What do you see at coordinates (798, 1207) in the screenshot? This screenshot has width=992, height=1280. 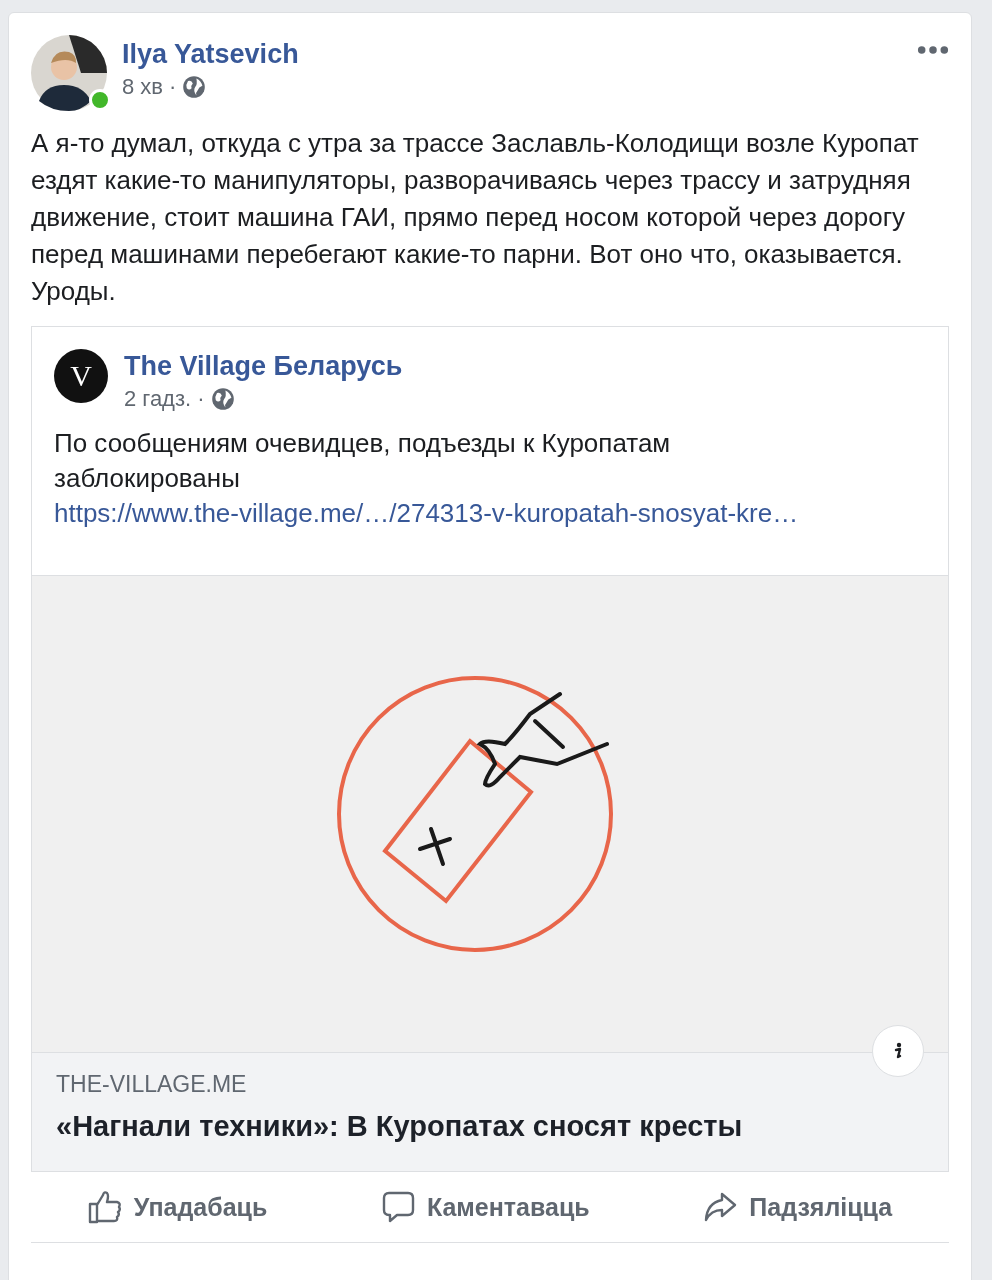 I see `share-button: Падзяліцца` at bounding box center [798, 1207].